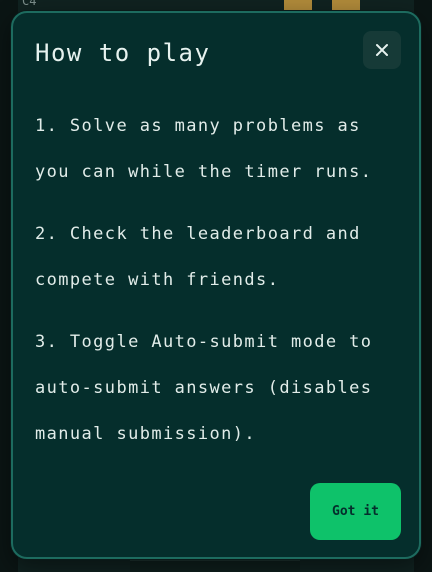 The width and height of the screenshot is (432, 572). I want to click on background-footer, so click(215, 566).